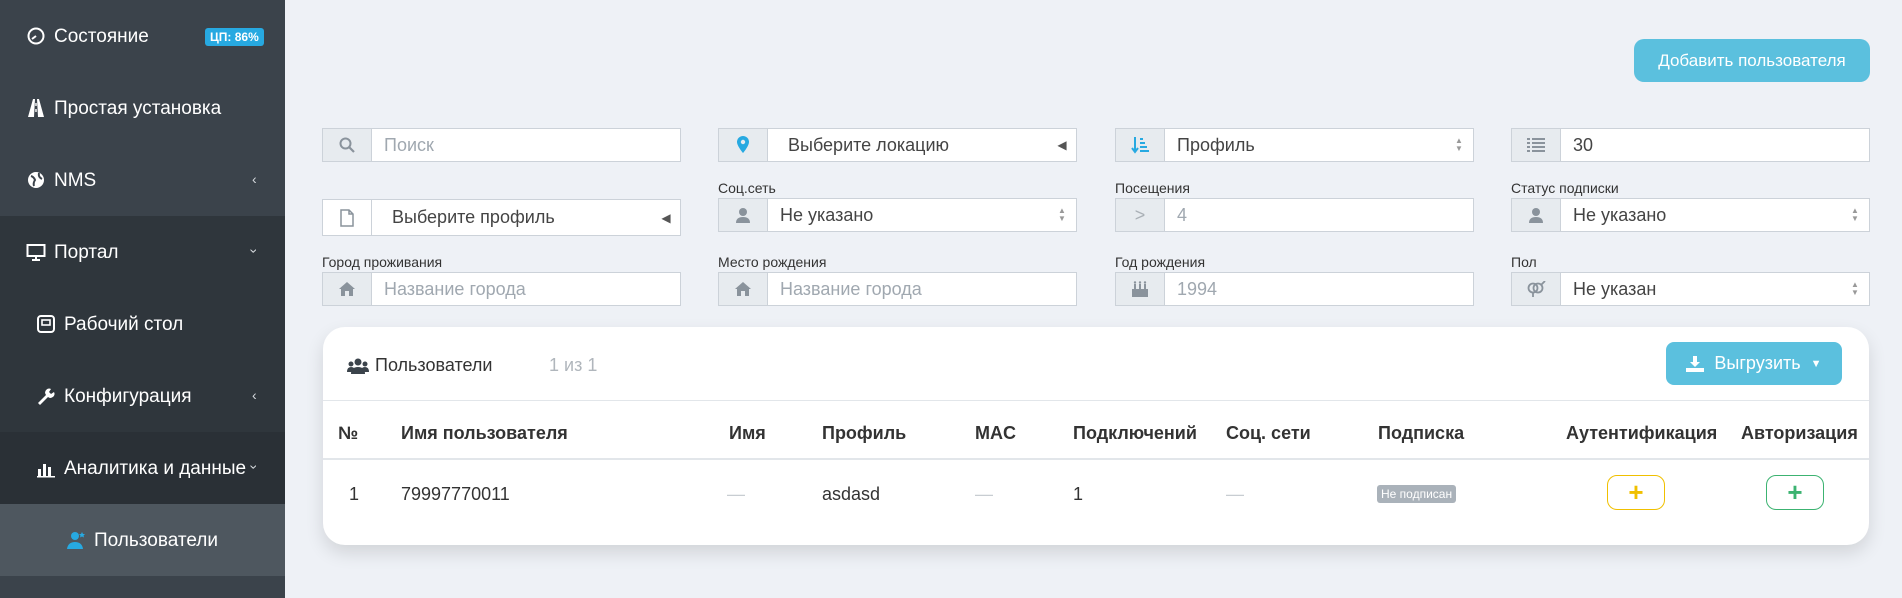  Describe the element at coordinates (922, 289) in the screenshot. I see `birthplace-input: Название города` at that location.